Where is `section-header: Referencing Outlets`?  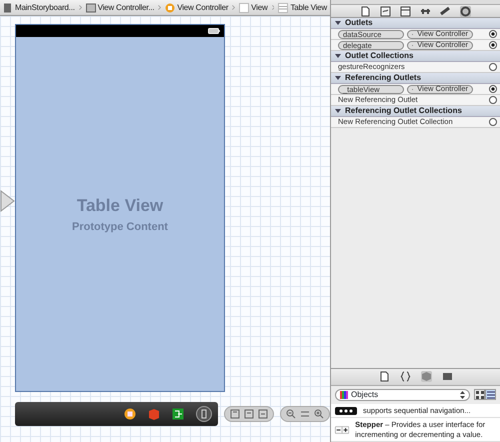 section-header: Referencing Outlets is located at coordinates (383, 78).